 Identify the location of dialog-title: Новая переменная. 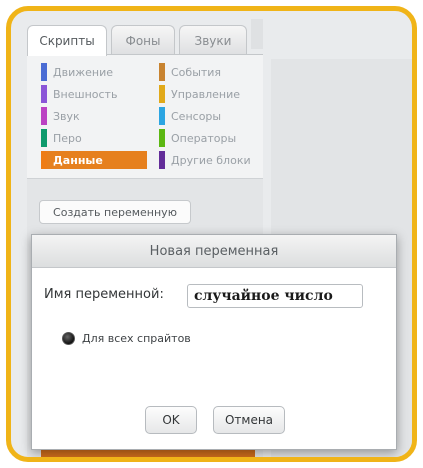
(214, 251).